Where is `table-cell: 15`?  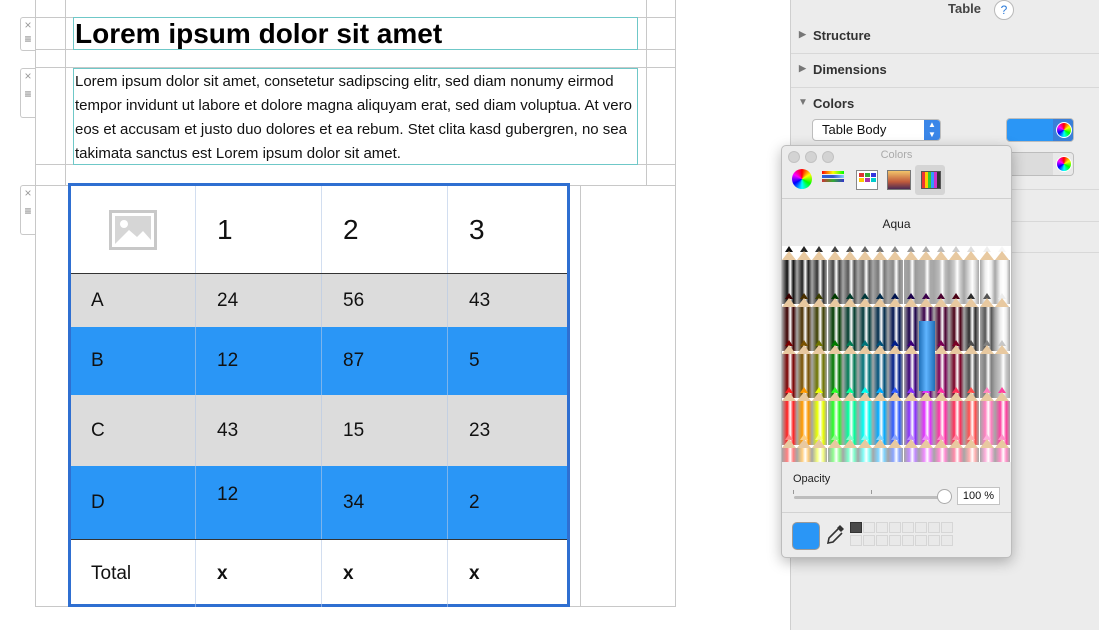
table-cell: 15 is located at coordinates (384, 430).